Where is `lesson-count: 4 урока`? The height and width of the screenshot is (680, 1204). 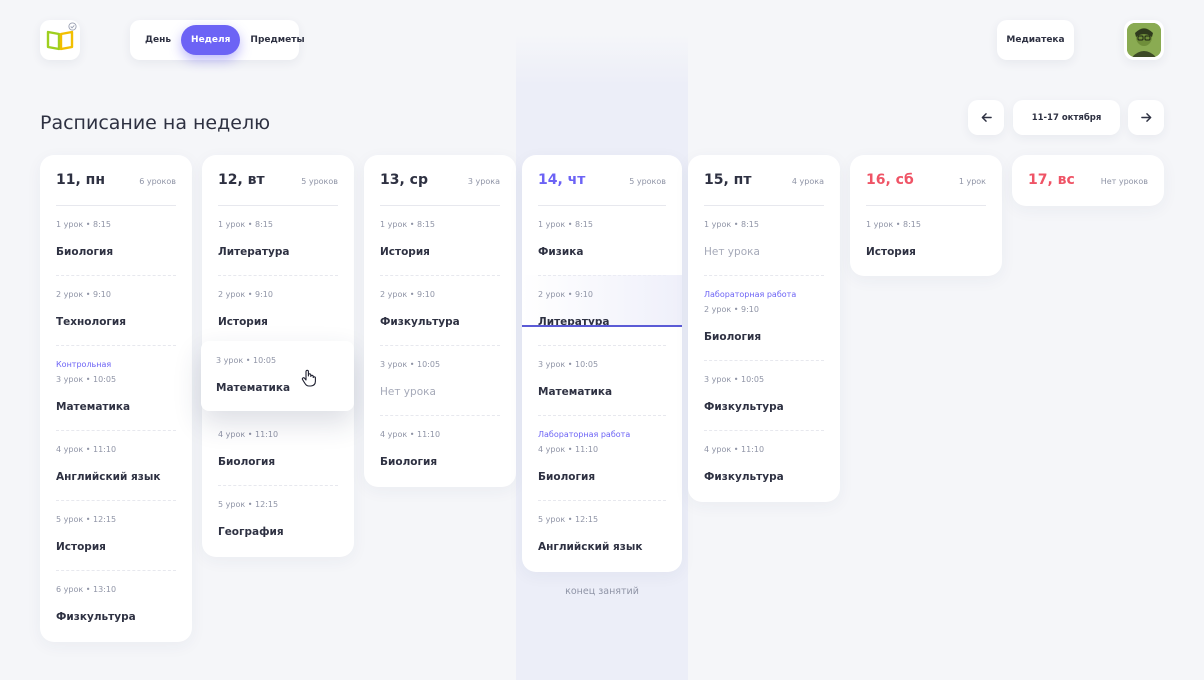
lesson-count: 4 урока is located at coordinates (807, 181).